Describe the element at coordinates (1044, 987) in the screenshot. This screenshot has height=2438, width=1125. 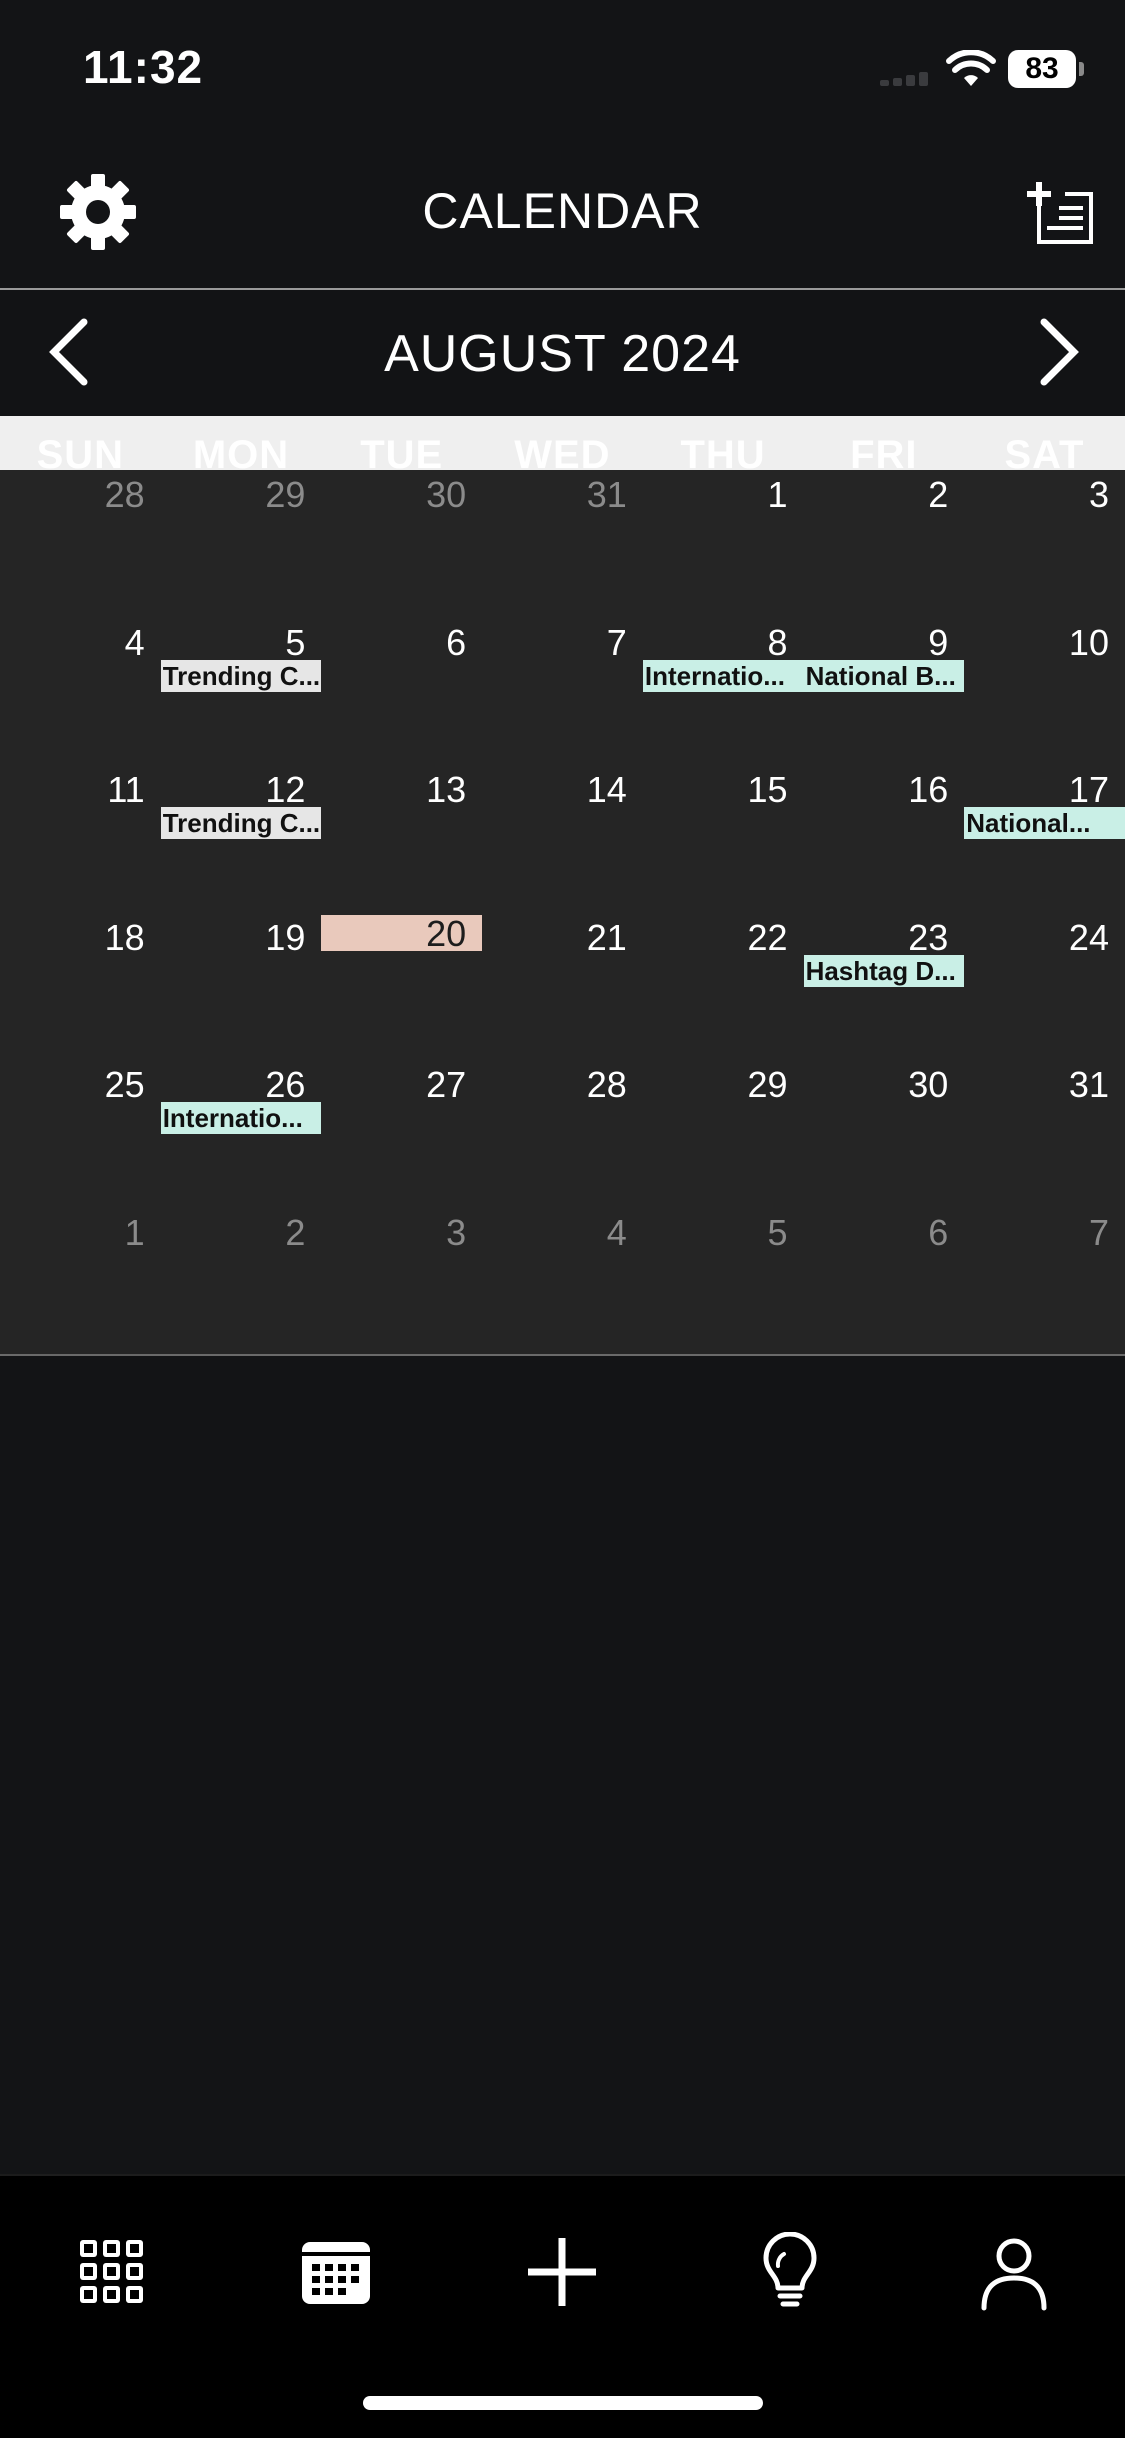
I see `day-cell: 24` at that location.